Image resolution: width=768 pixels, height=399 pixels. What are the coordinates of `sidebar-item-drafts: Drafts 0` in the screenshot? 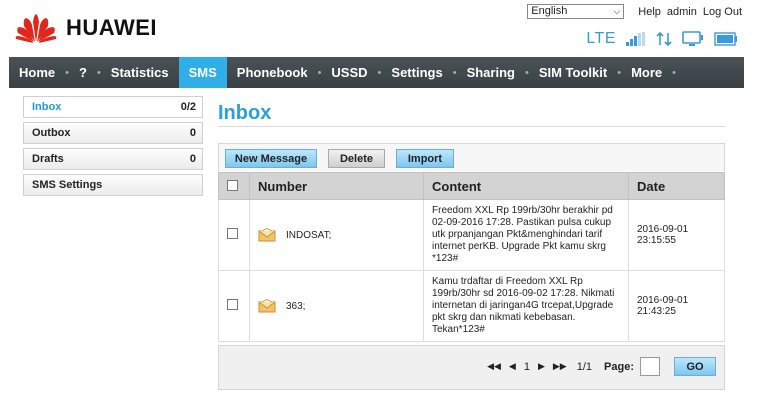 It's located at (113, 159).